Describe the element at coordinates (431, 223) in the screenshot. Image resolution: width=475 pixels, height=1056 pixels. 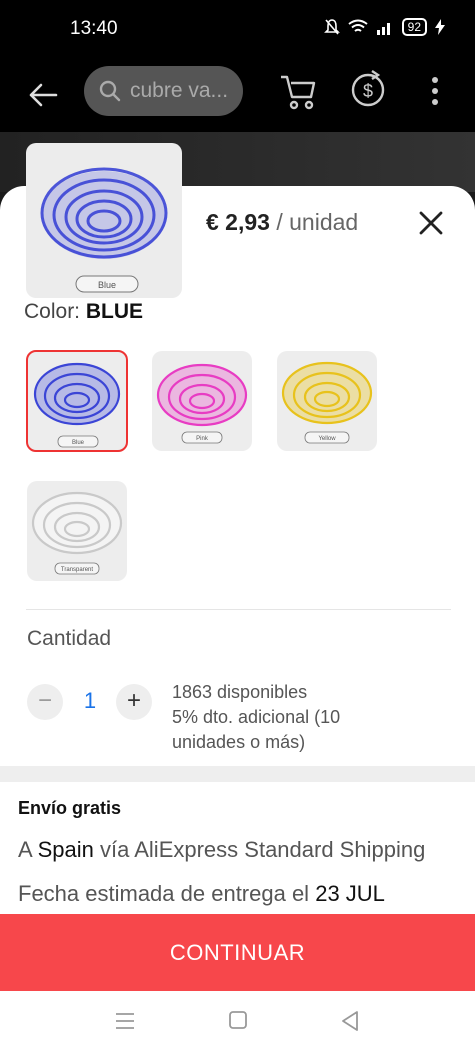
I see `close-icon` at that location.